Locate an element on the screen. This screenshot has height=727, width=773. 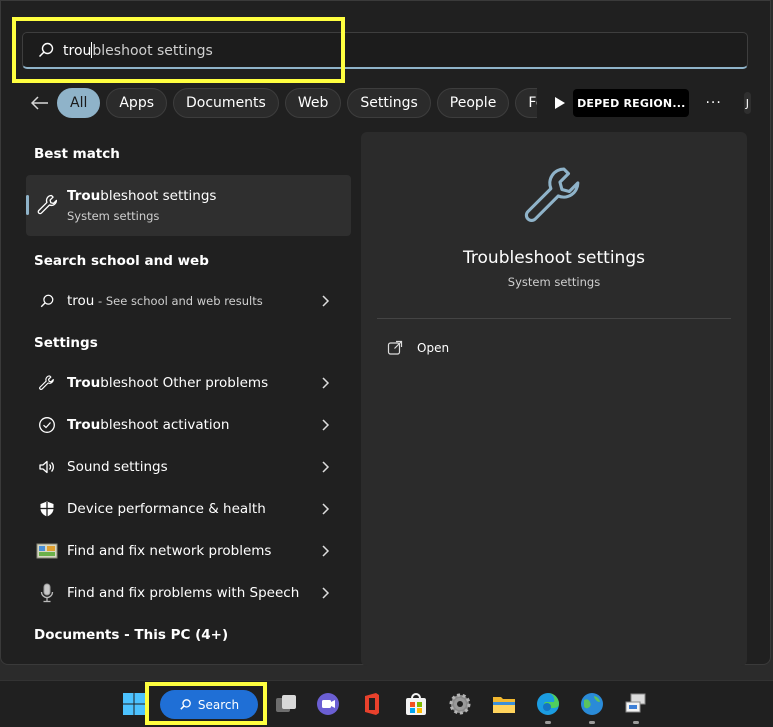
avatar: J is located at coordinates (747, 103).